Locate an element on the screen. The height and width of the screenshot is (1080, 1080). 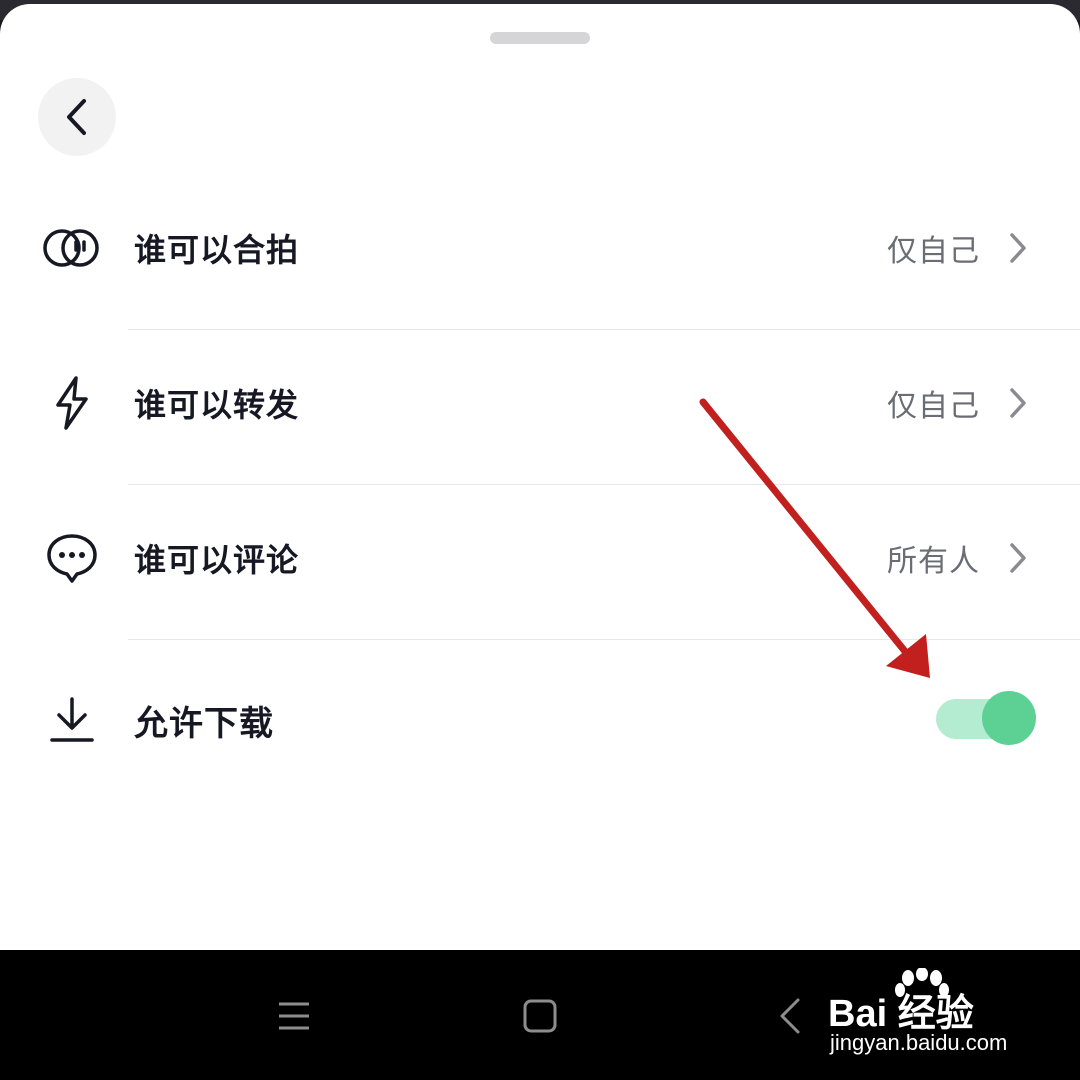
chevron-left-icon is located at coordinates (76, 117).